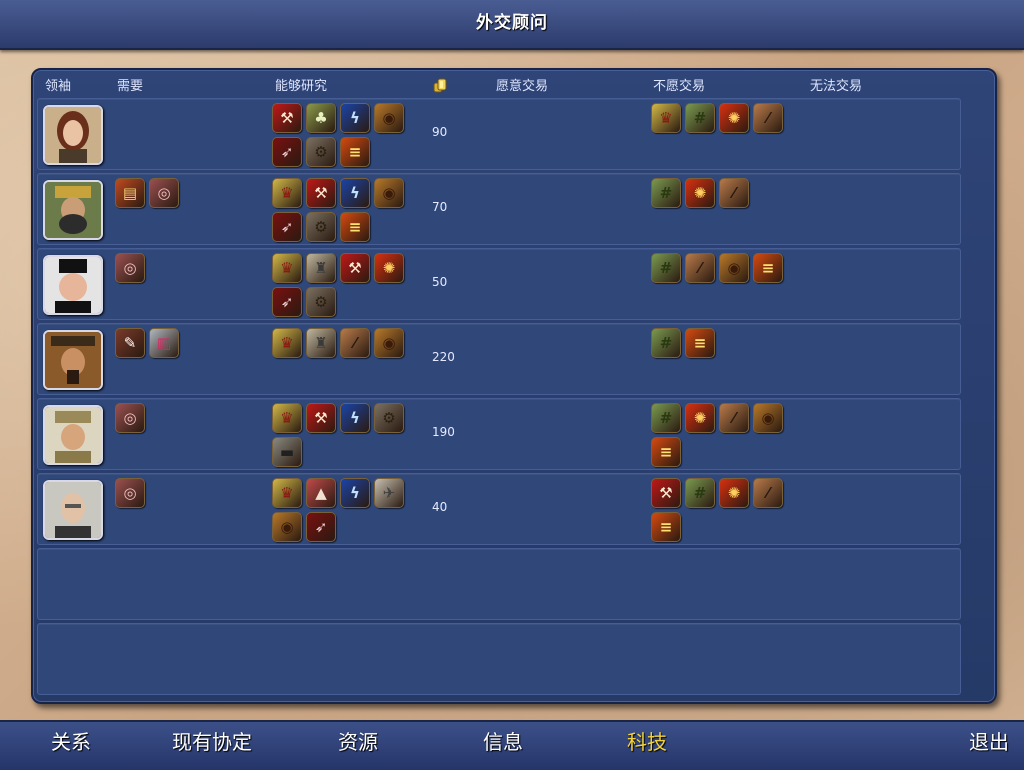 The height and width of the screenshot is (770, 1024). What do you see at coordinates (499, 434) in the screenshot?
I see `leader-row: 190 ◎ ♛ ⚒ ϟ ⚙ ▬ # ✺ ⁄ ◉ ≡` at bounding box center [499, 434].